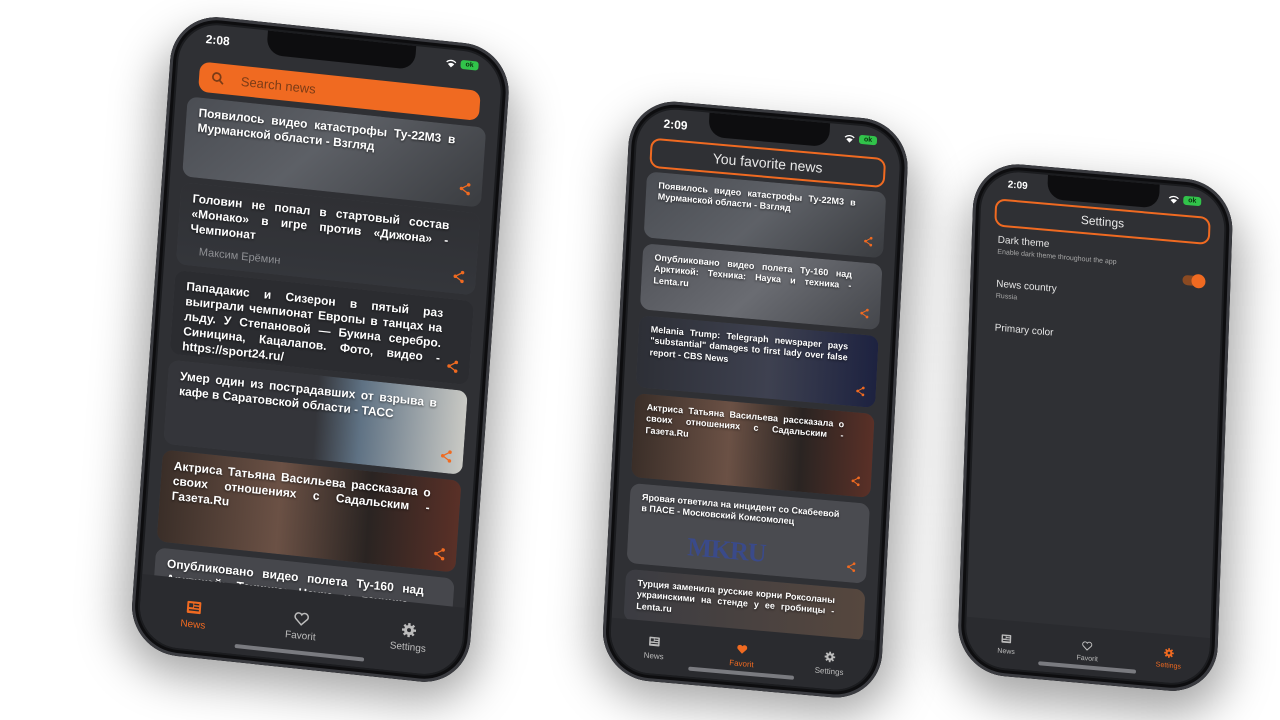 Image resolution: width=1280 pixels, height=720 pixels. Describe the element at coordinates (1099, 337) in the screenshot. I see `primary-color-setting: Primary color` at that location.